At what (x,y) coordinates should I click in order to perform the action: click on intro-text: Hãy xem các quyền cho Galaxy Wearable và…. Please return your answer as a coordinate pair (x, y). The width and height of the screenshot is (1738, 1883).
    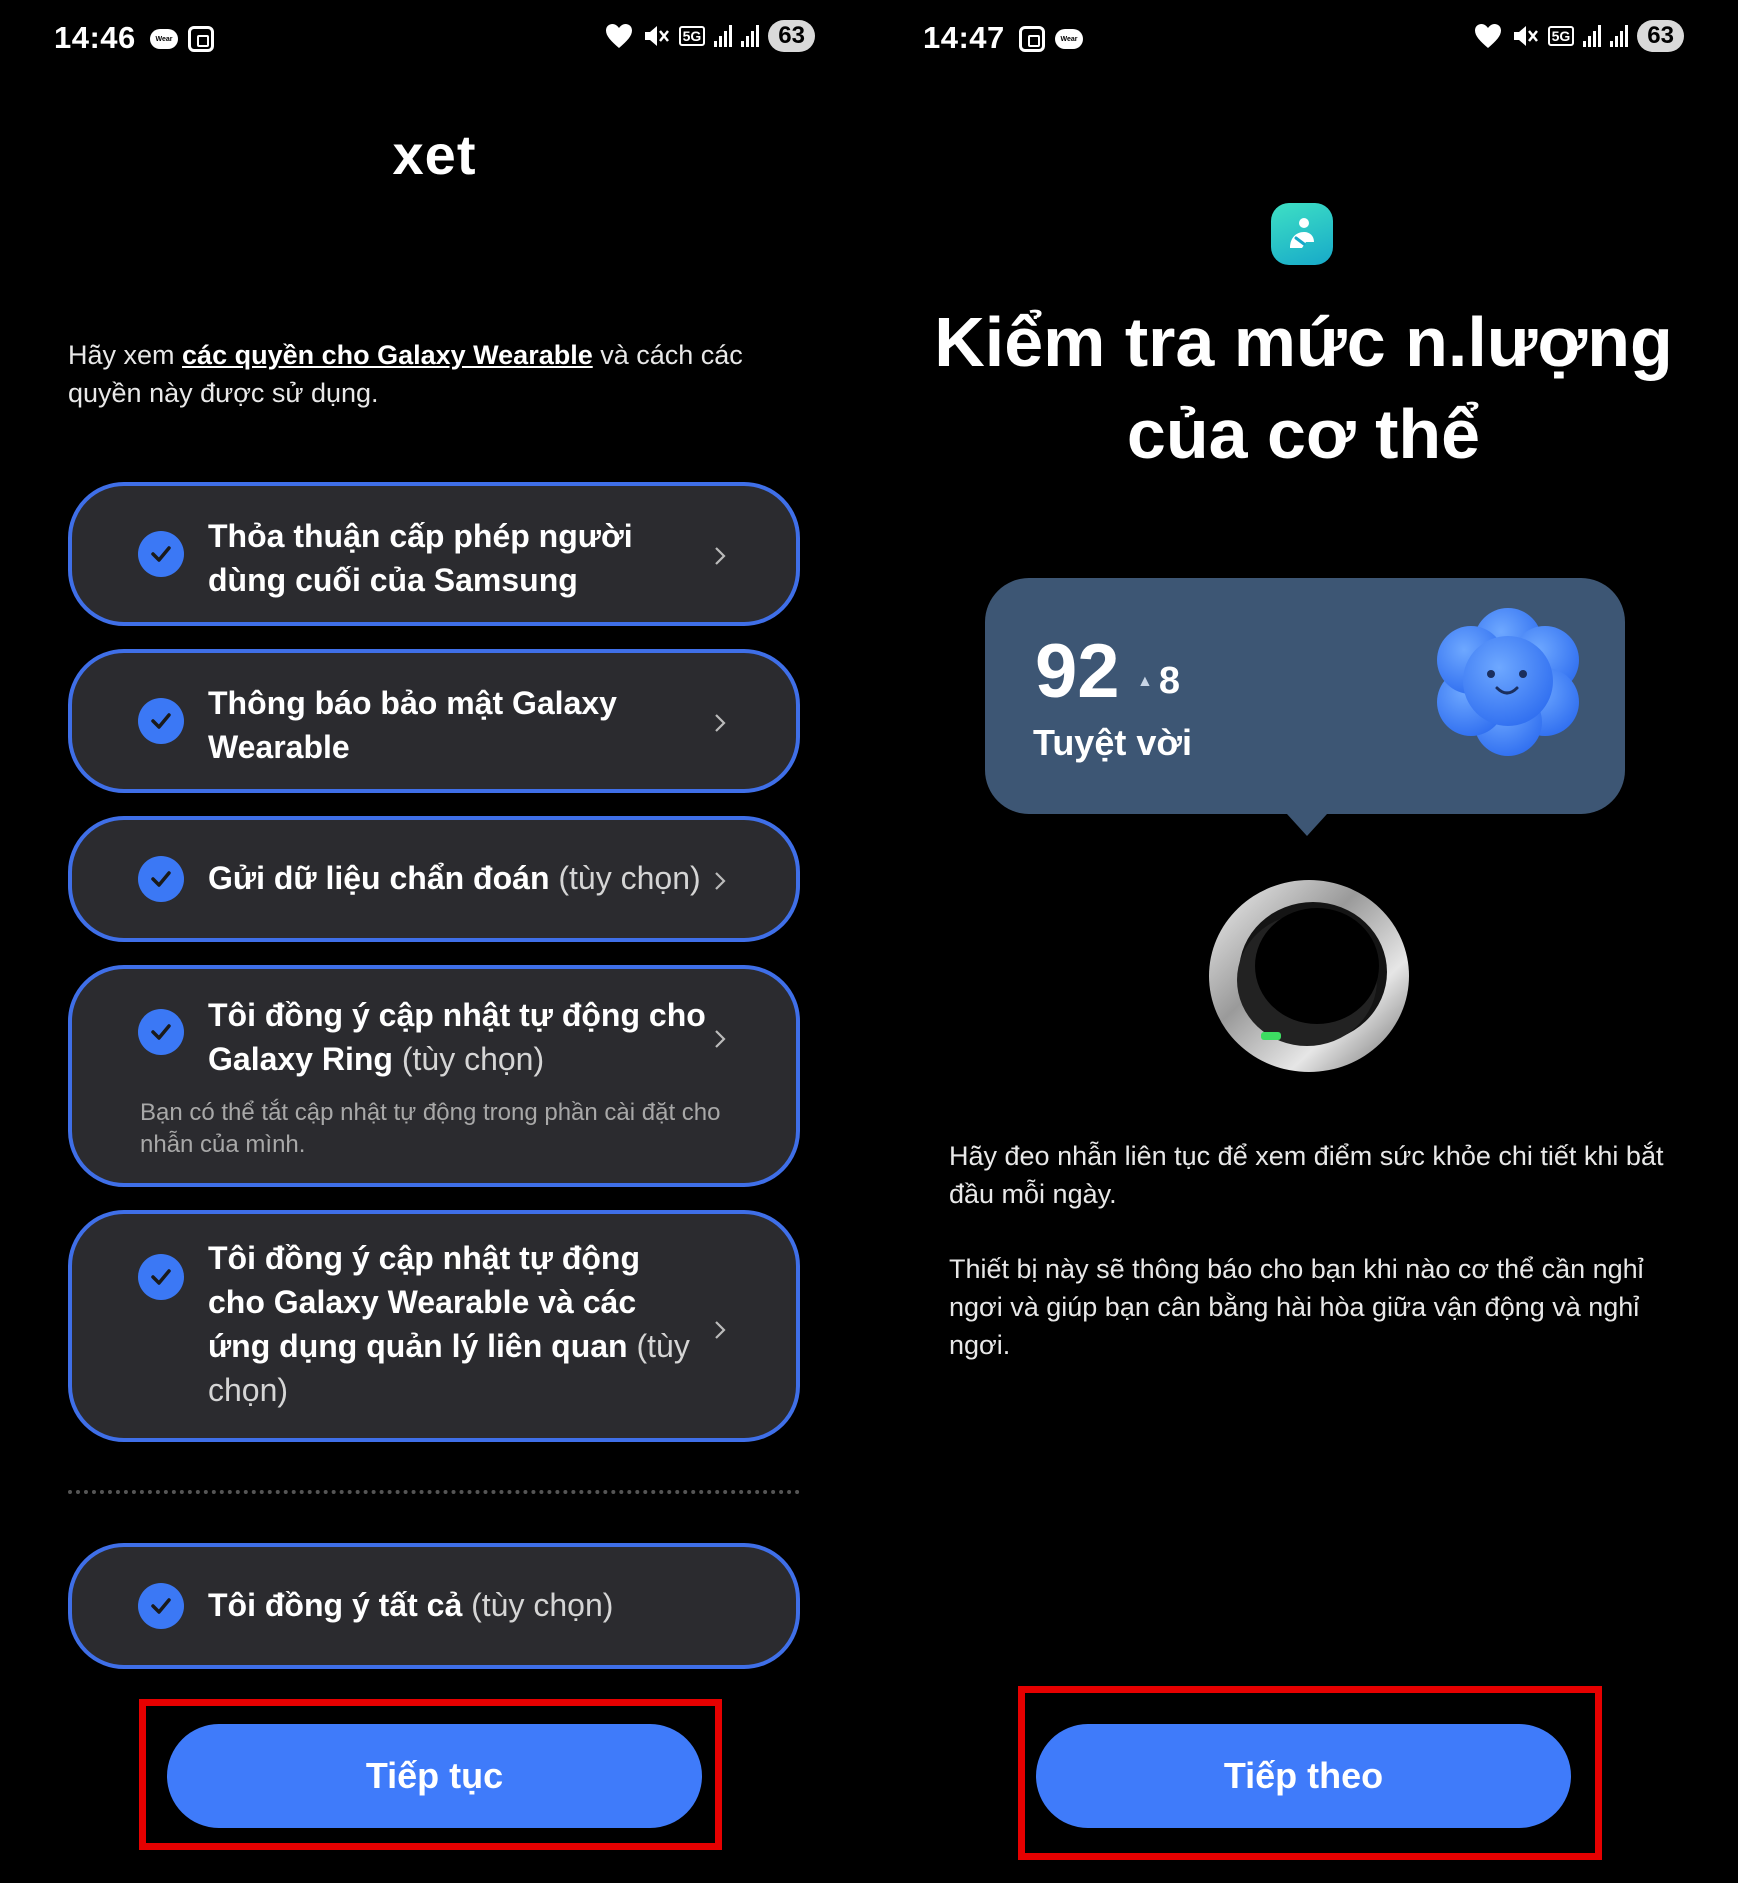
    Looking at the image, I should click on (428, 374).